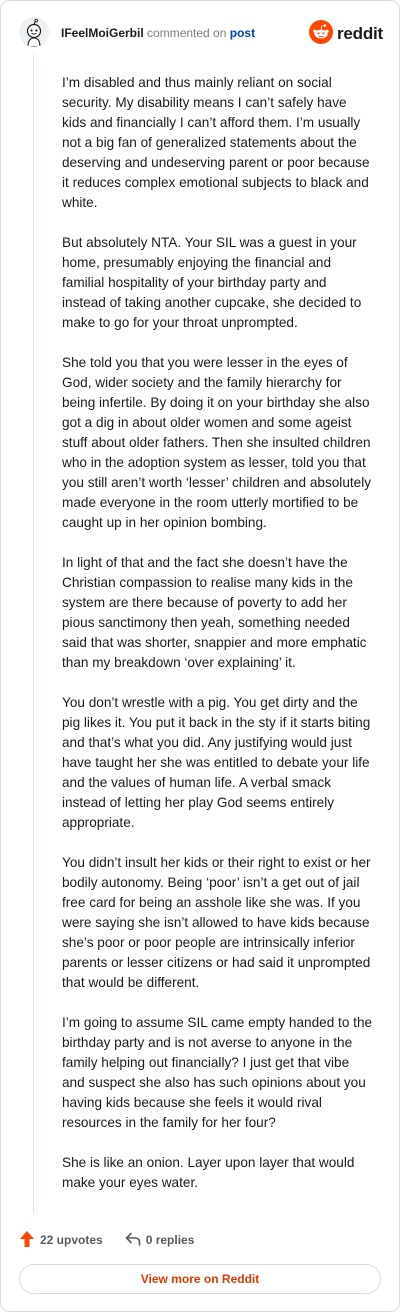 The width and height of the screenshot is (400, 1312). I want to click on reddit-brand-link: reddit, so click(345, 34).